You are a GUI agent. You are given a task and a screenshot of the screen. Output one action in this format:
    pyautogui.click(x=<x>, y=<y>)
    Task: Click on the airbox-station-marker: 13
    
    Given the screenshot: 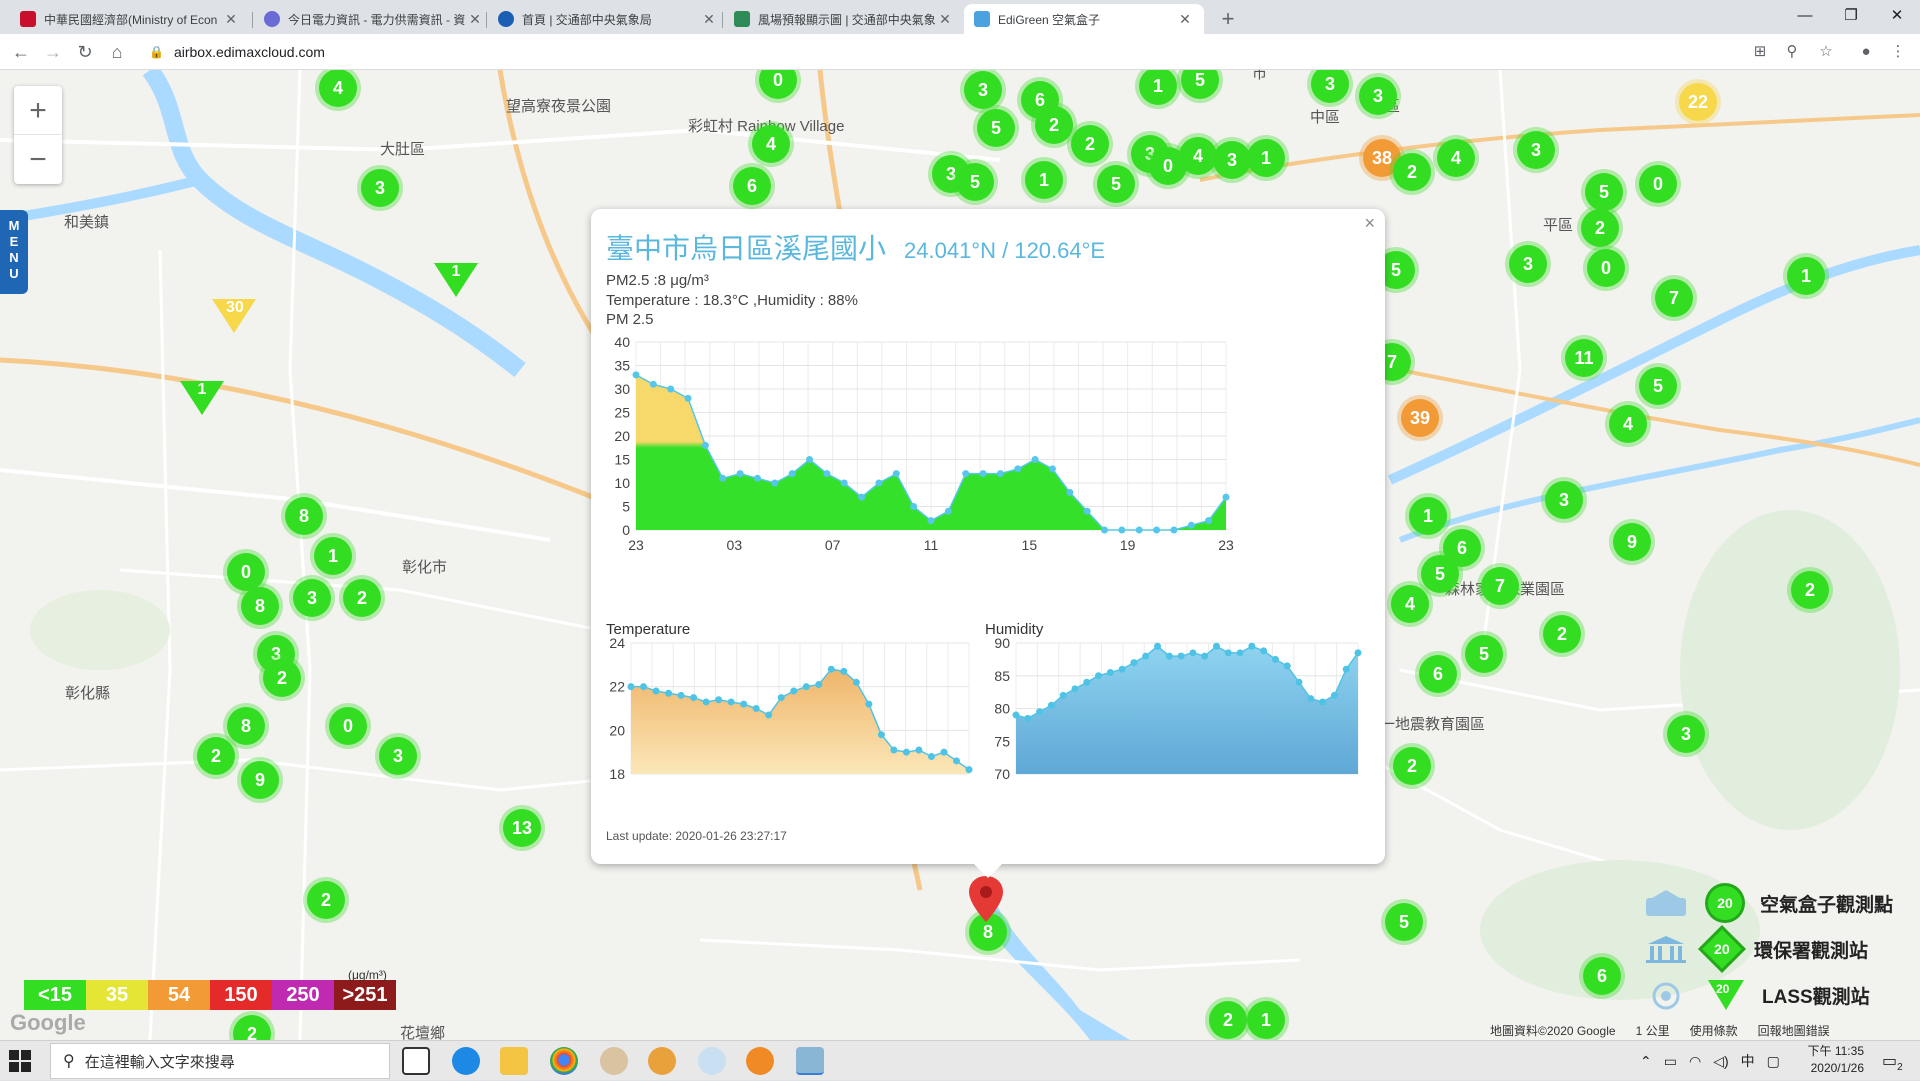 What is the action you would take?
    pyautogui.click(x=522, y=828)
    